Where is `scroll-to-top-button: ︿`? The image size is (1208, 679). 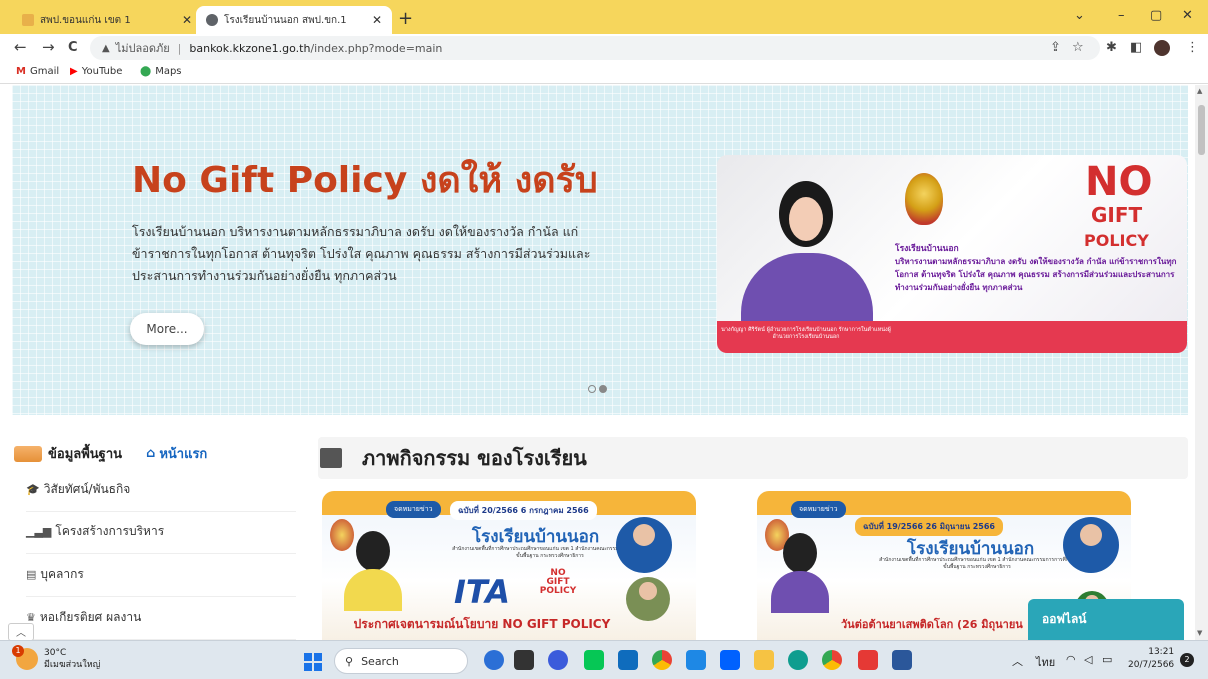 scroll-to-top-button: ︿ is located at coordinates (21, 631).